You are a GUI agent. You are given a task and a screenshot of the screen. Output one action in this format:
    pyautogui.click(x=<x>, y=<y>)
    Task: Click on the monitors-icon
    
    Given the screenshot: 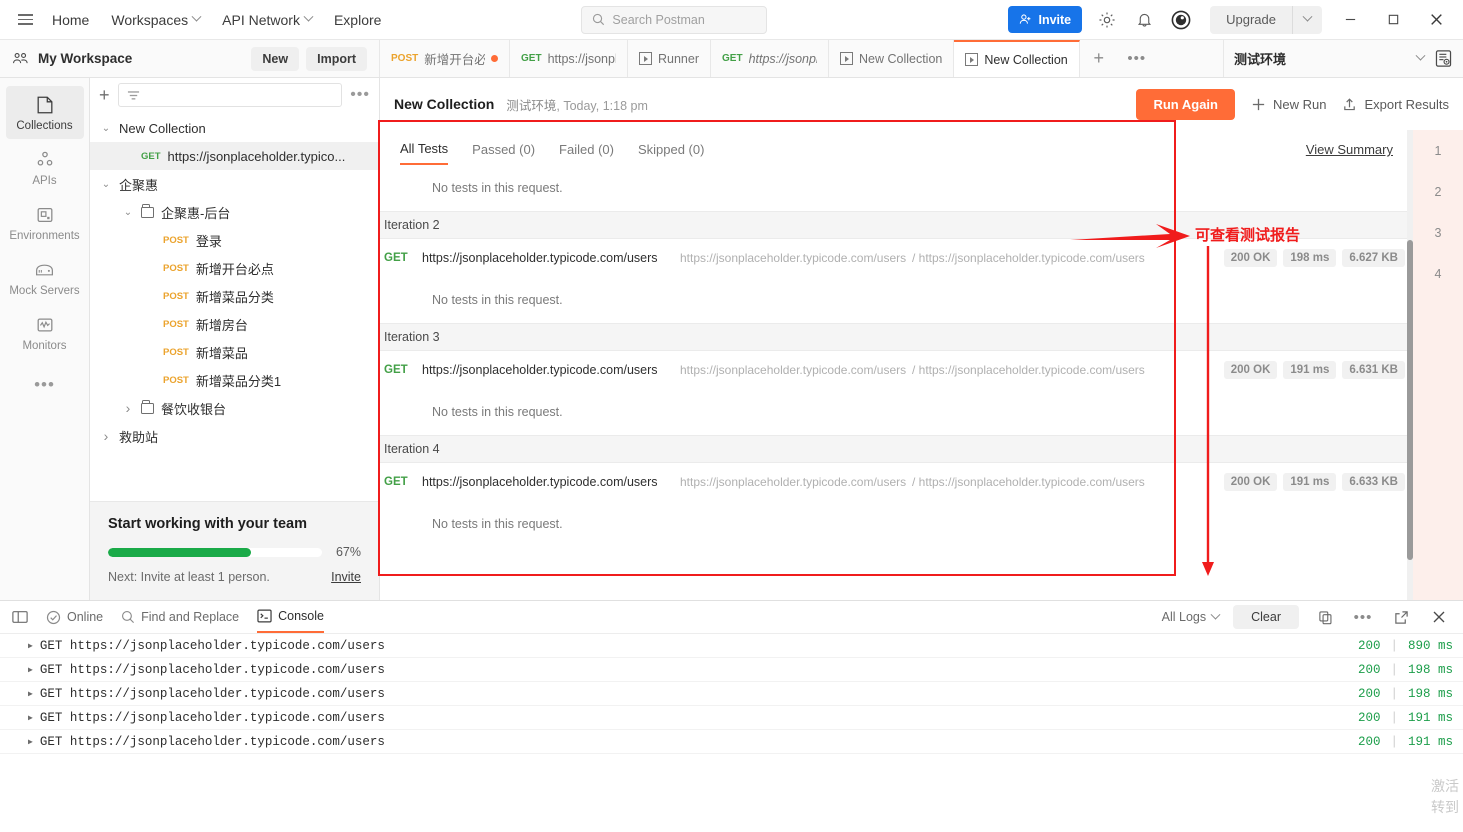 What is the action you would take?
    pyautogui.click(x=44, y=325)
    